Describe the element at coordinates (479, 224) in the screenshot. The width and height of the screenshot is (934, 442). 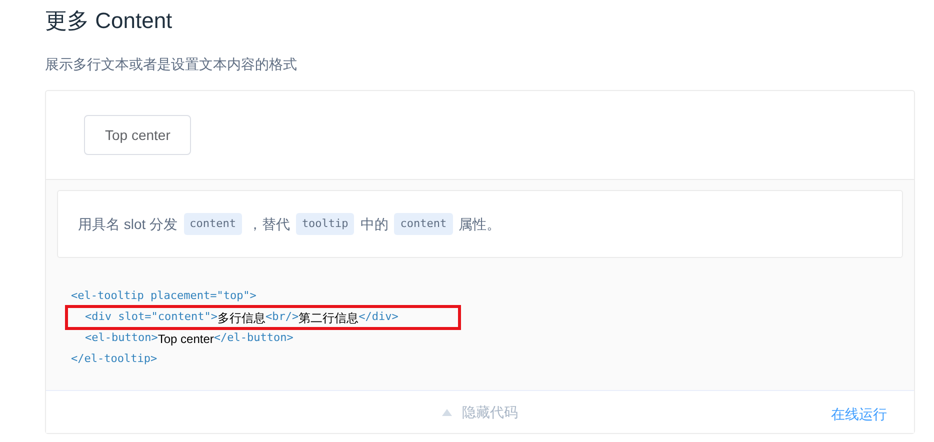
I see `description-text: 属性。` at that location.